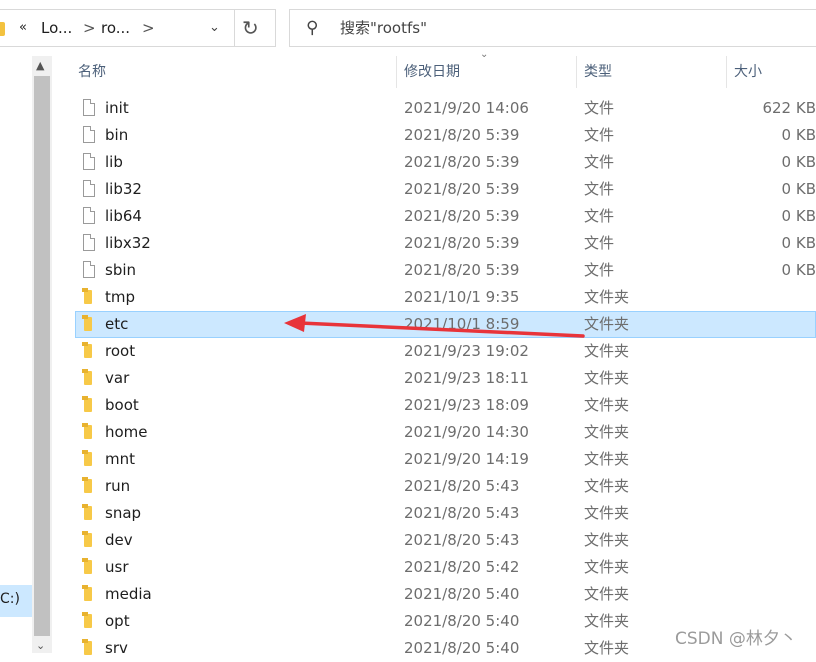 This screenshot has width=816, height=662. I want to click on arrow-shaft, so click(441, 329).